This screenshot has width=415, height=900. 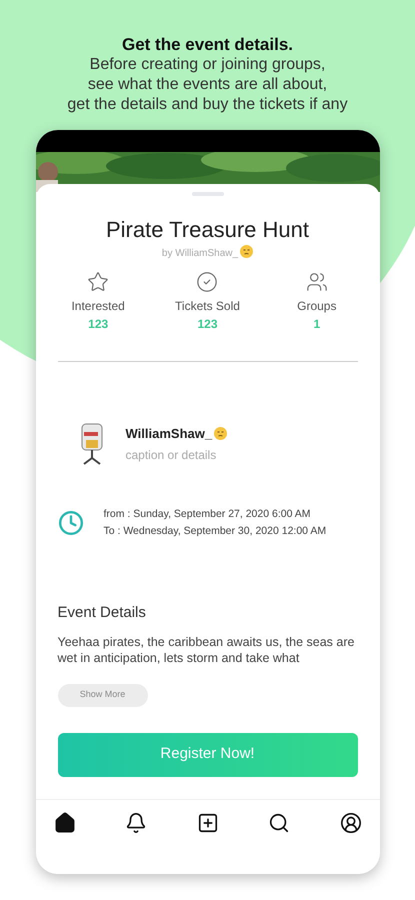 What do you see at coordinates (98, 282) in the screenshot?
I see `star-icon` at bounding box center [98, 282].